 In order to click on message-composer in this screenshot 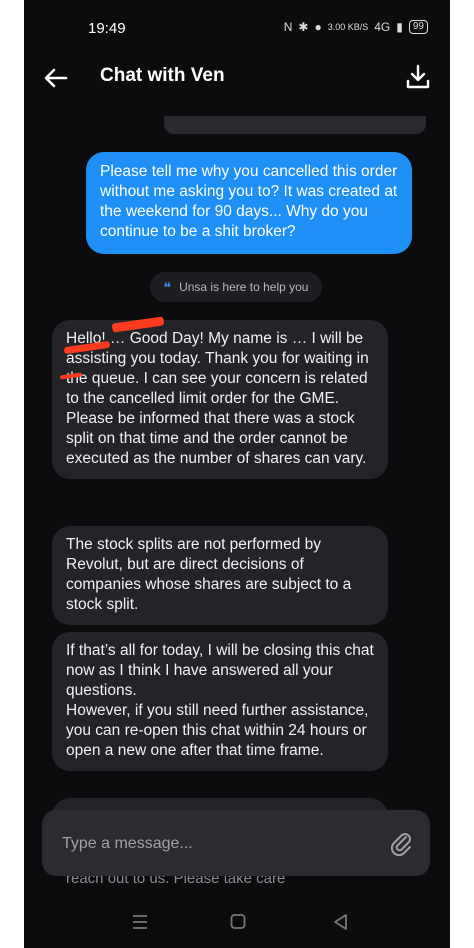, I will do `click(236, 843)`.